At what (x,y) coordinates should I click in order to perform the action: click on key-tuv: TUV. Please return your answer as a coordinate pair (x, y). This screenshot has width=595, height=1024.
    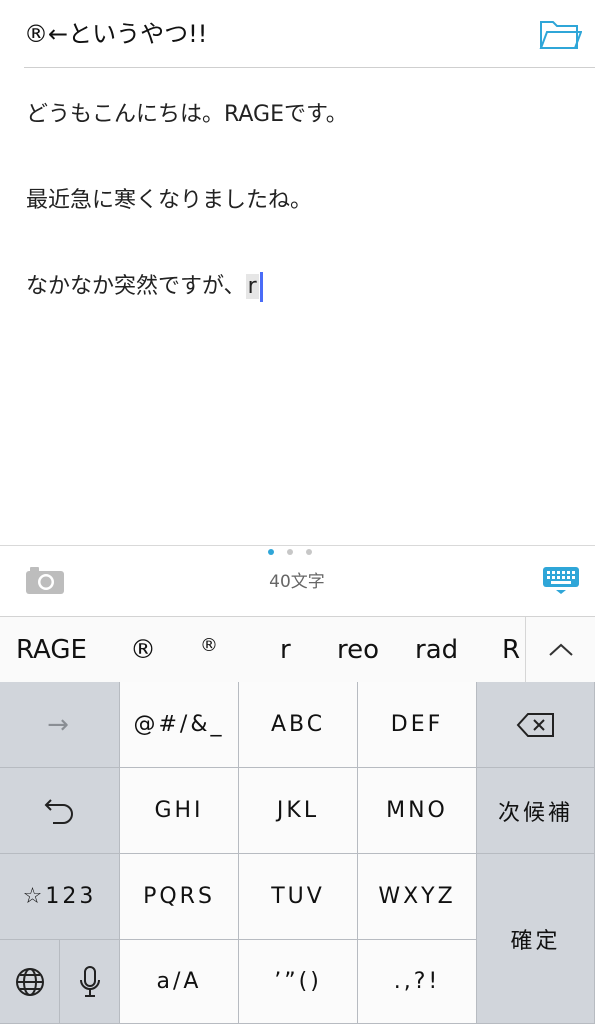
    Looking at the image, I should click on (298, 897).